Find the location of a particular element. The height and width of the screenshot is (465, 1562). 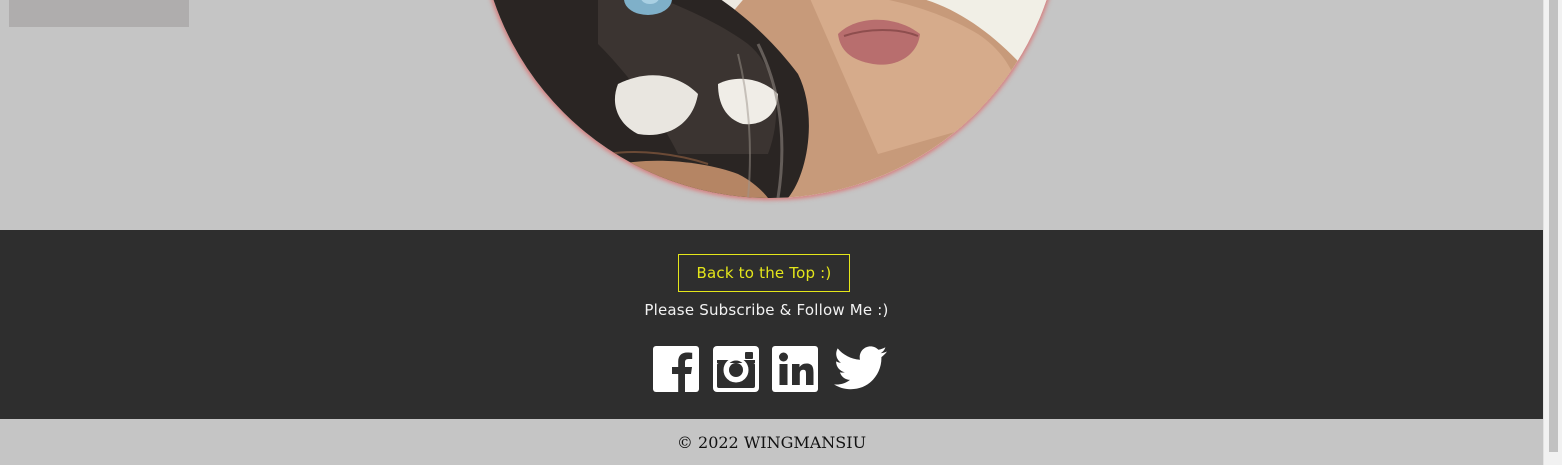

vertical-scrollbar is located at coordinates (1552, 232).